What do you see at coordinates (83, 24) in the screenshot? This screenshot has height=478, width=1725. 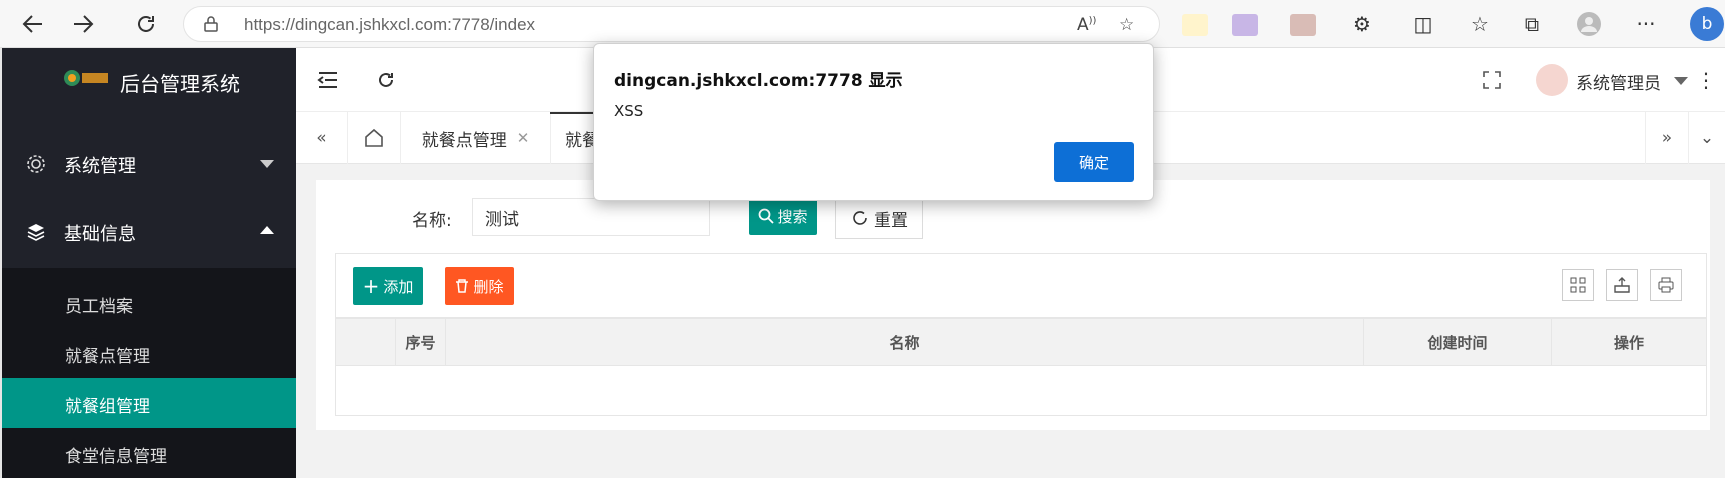 I see `forward-icon` at bounding box center [83, 24].